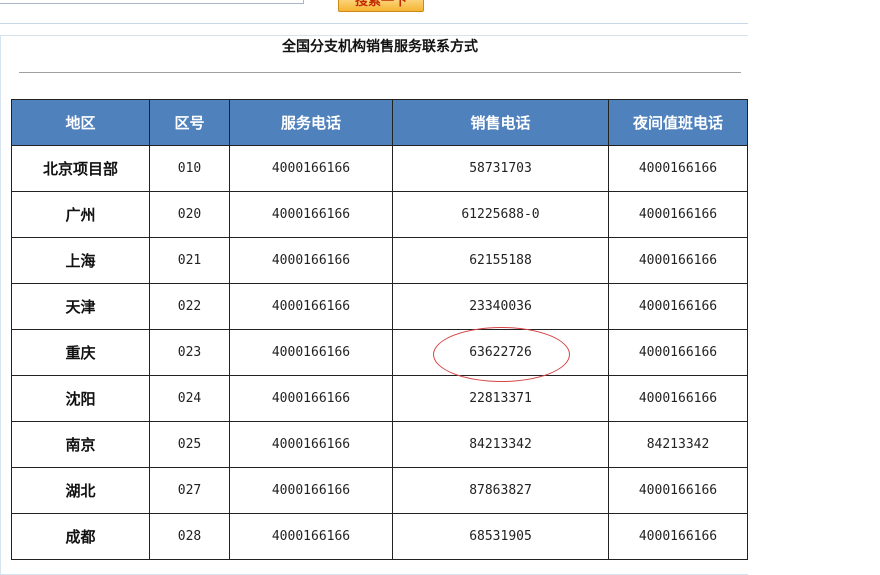 The image size is (880, 575). Describe the element at coordinates (189, 352) in the screenshot. I see `area-code-cell: 023` at that location.